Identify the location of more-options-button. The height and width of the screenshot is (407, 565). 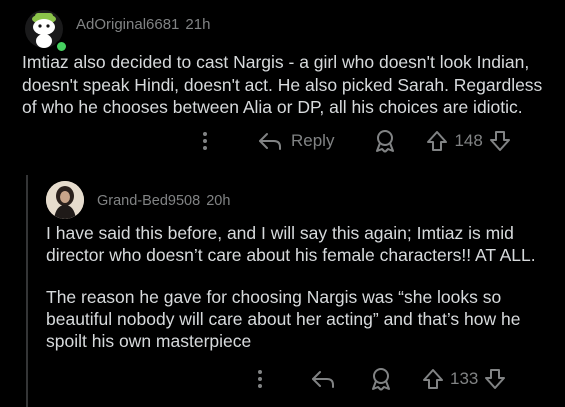
(205, 141).